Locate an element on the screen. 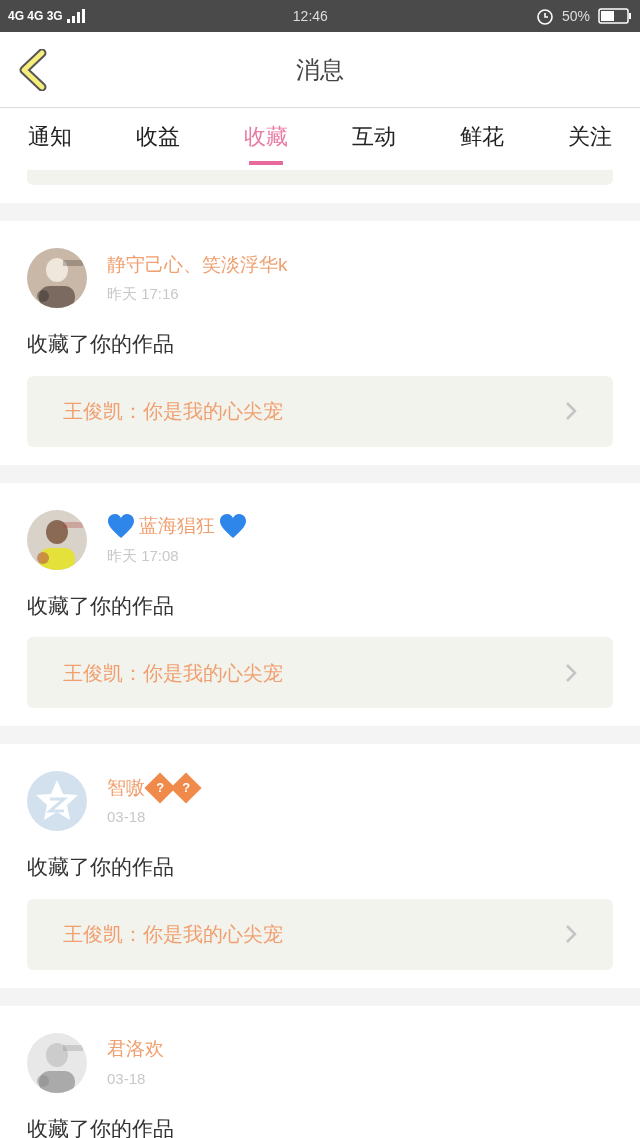  tab: 收藏 is located at coordinates (266, 139).